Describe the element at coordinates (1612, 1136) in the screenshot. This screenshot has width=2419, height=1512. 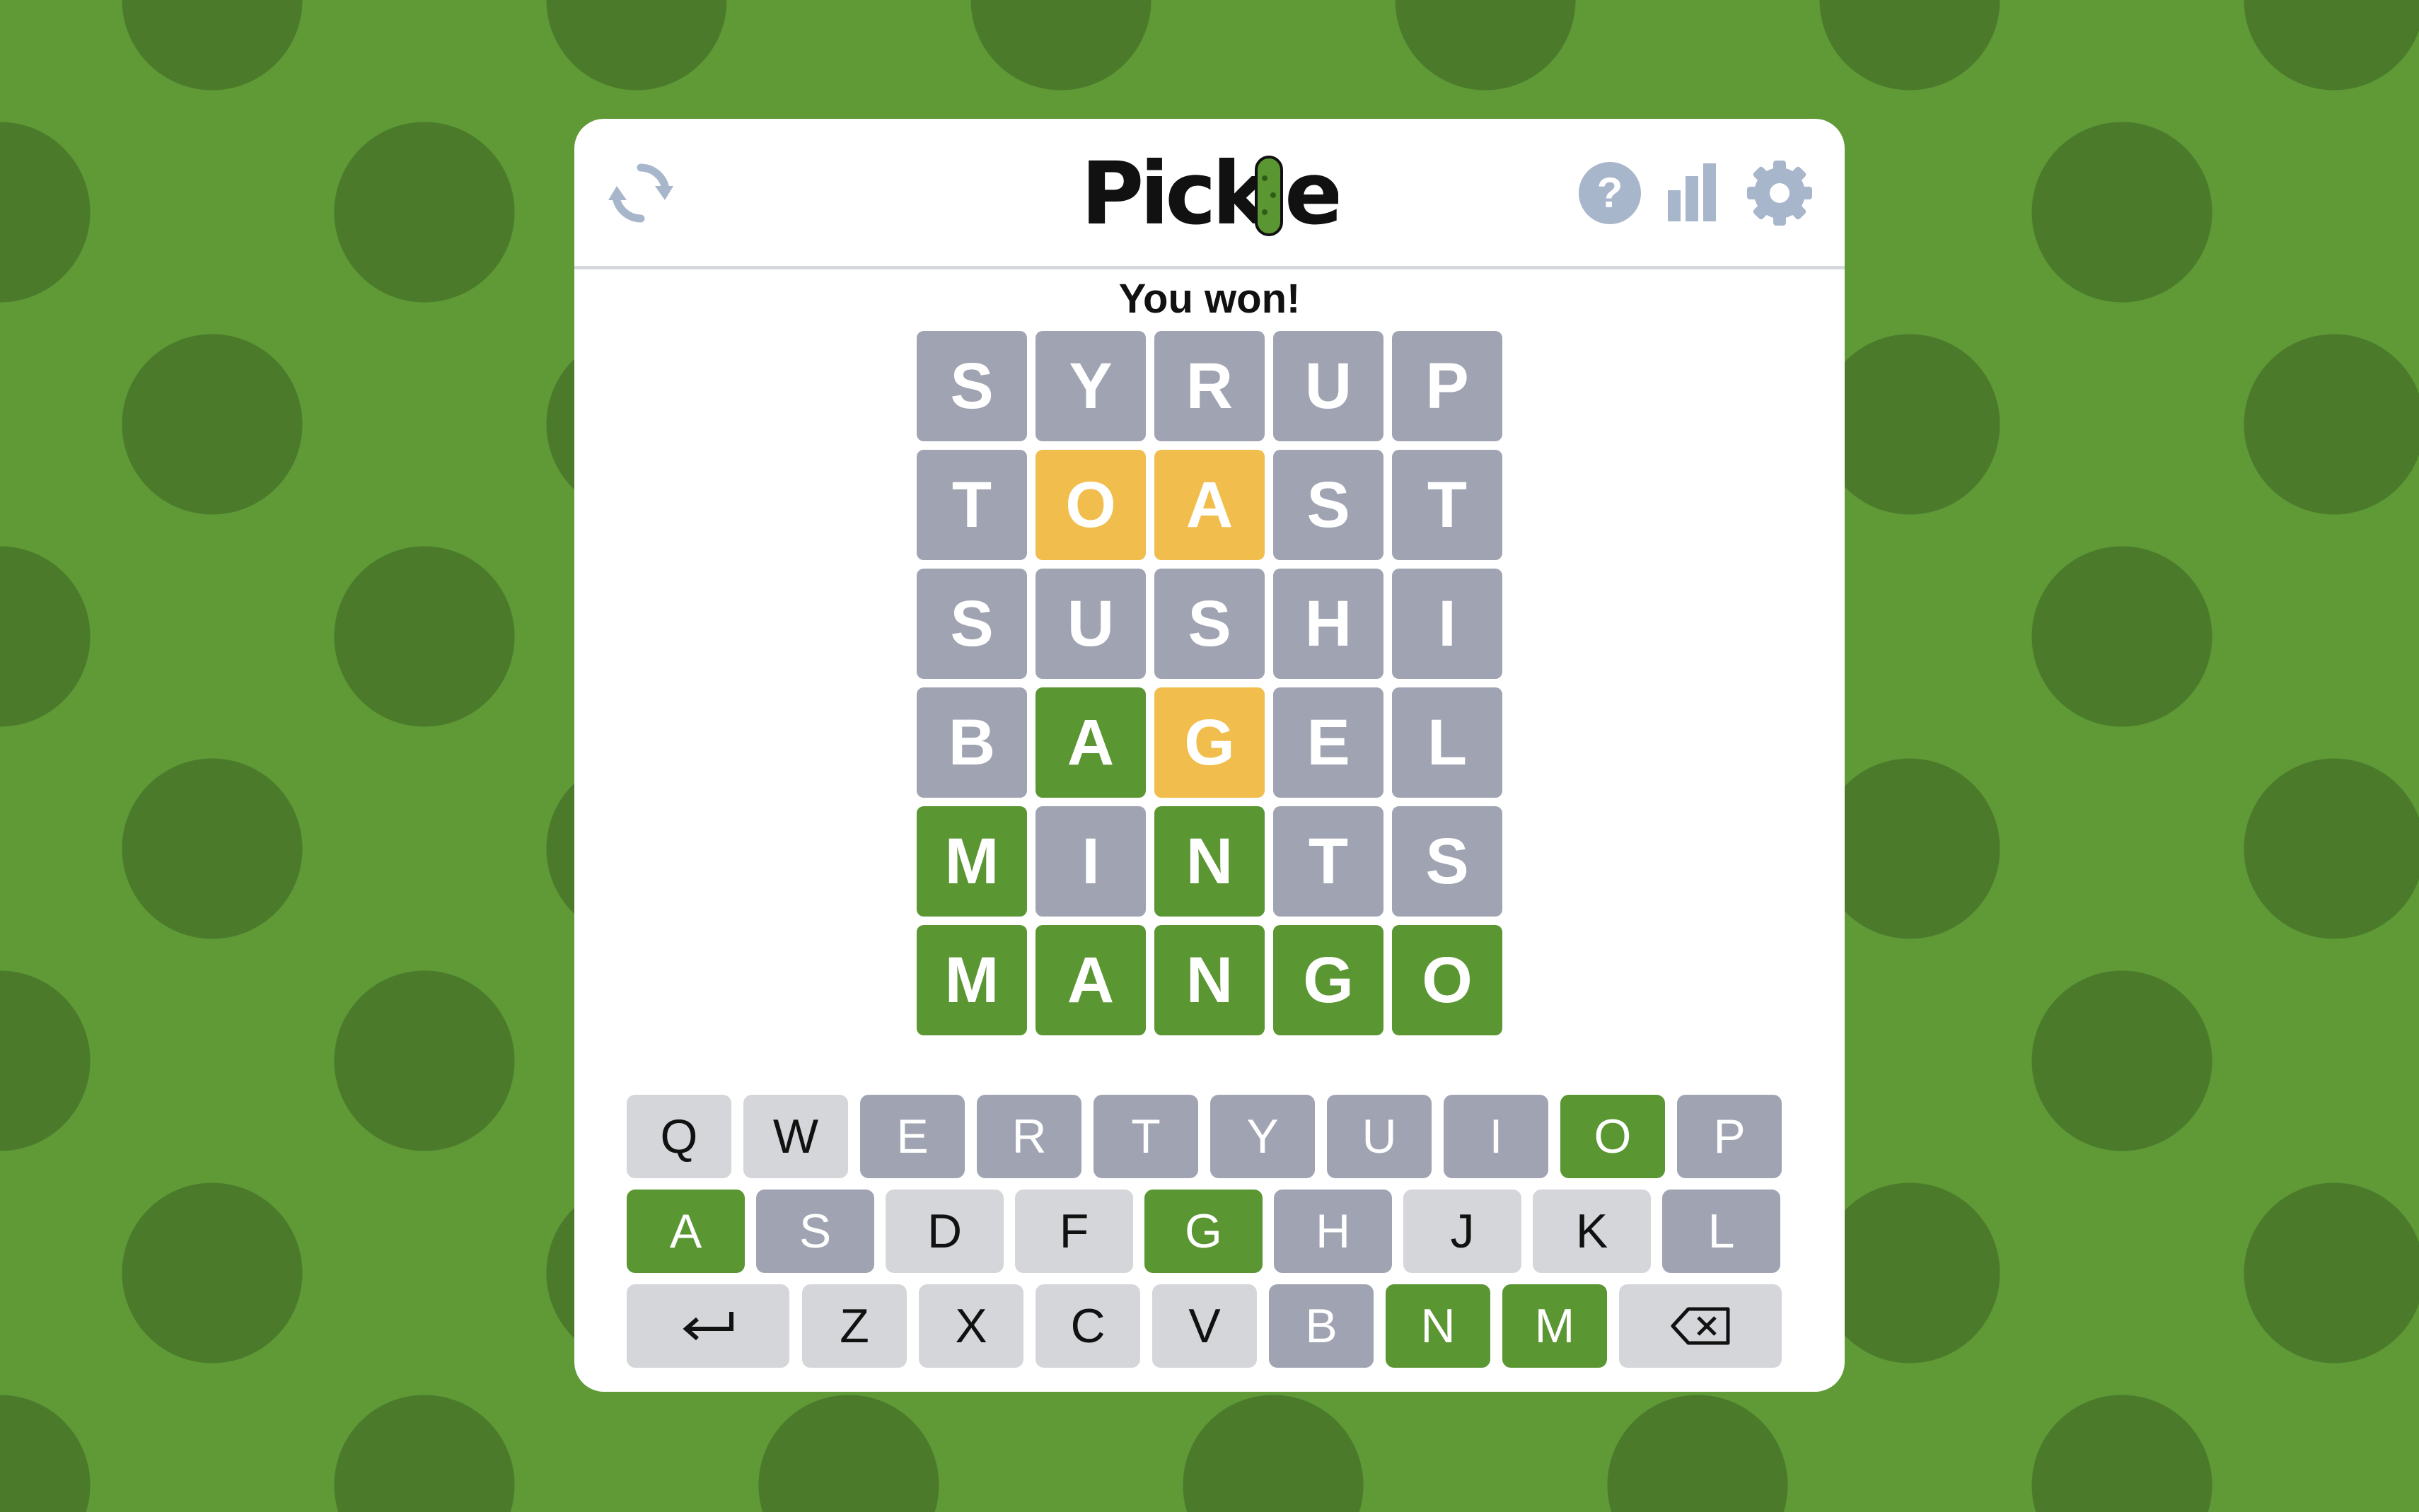
I see `key-o: O` at that location.